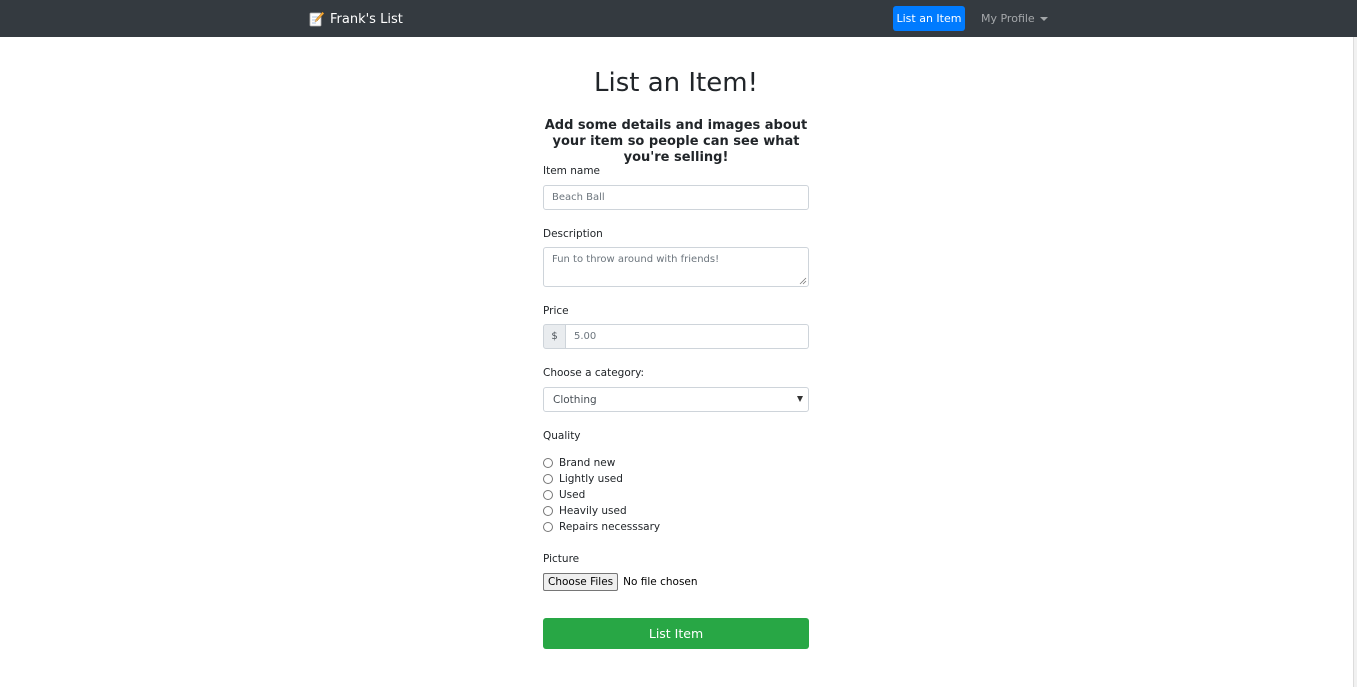 Image resolution: width=1357 pixels, height=687 pixels. Describe the element at coordinates (578, 197) in the screenshot. I see `item-name-placeholder: Beach Ball` at that location.